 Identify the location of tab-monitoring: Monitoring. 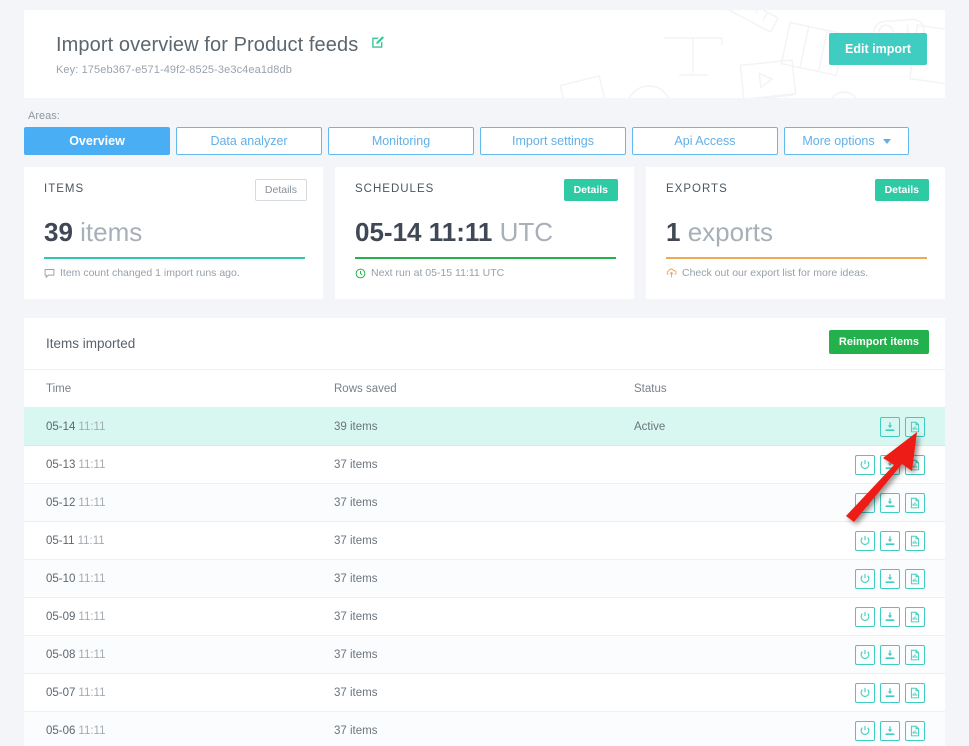
(401, 141).